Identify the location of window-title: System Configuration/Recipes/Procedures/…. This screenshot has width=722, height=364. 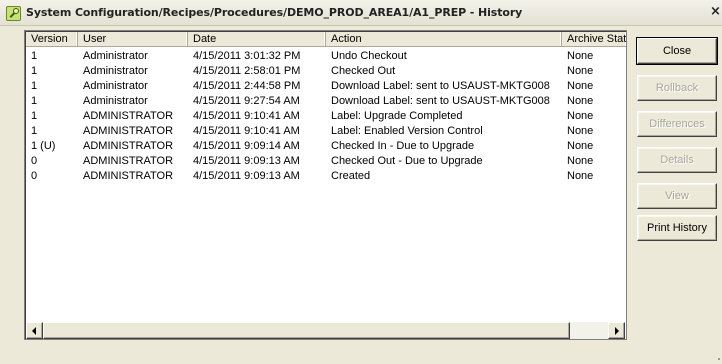
(274, 12).